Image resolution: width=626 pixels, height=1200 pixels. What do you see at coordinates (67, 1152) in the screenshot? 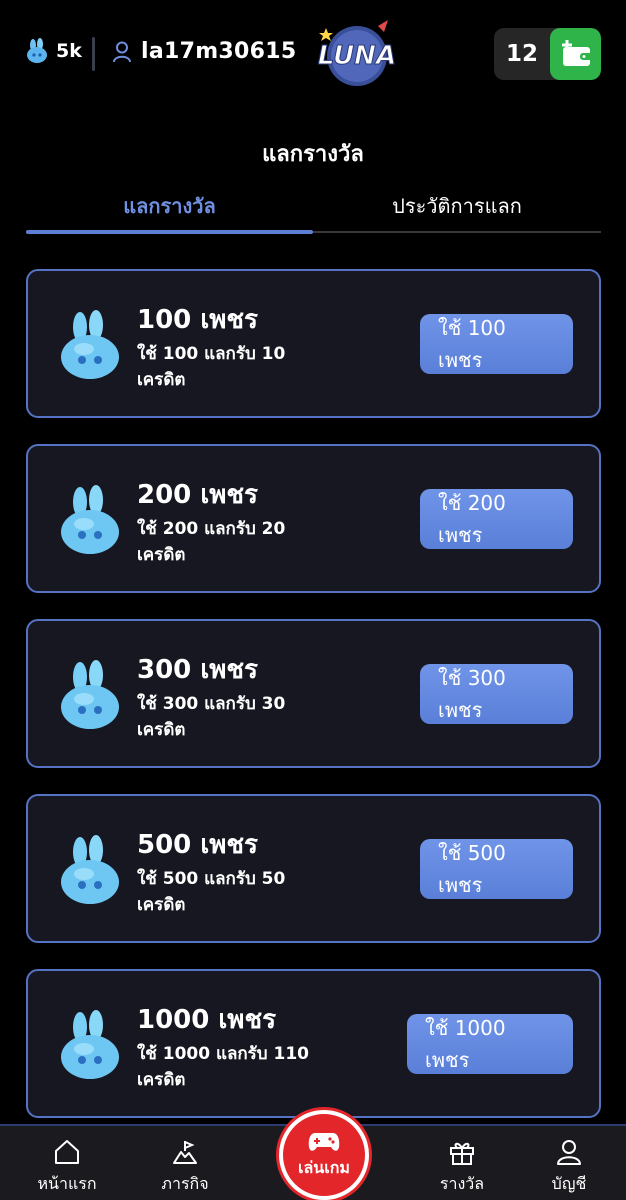
I see `home-icon` at bounding box center [67, 1152].